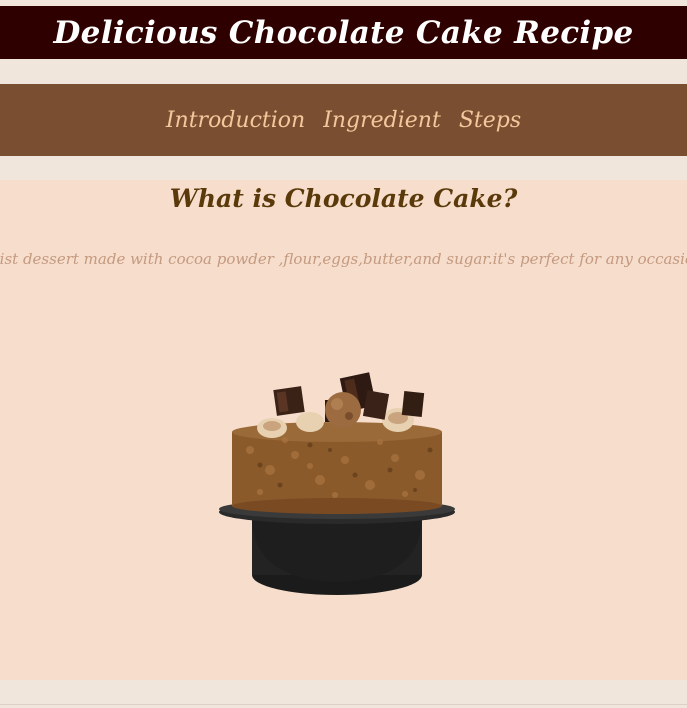 The image size is (687, 708). What do you see at coordinates (343, 198) in the screenshot?
I see `section-heading: What is Chocolate Cake?` at bounding box center [343, 198].